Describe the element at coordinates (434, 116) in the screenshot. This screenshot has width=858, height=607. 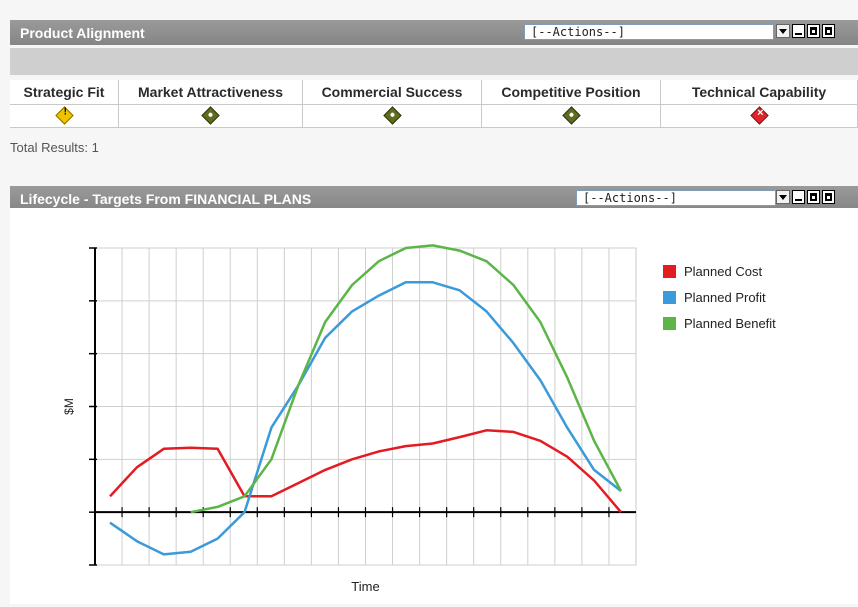
I see `table-row` at that location.